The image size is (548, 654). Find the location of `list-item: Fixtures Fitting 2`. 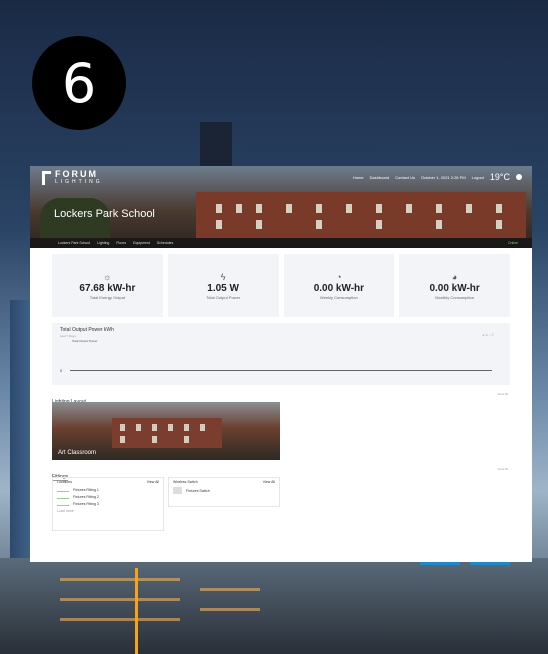

list-item: Fixtures Fitting 2 is located at coordinates (108, 496).